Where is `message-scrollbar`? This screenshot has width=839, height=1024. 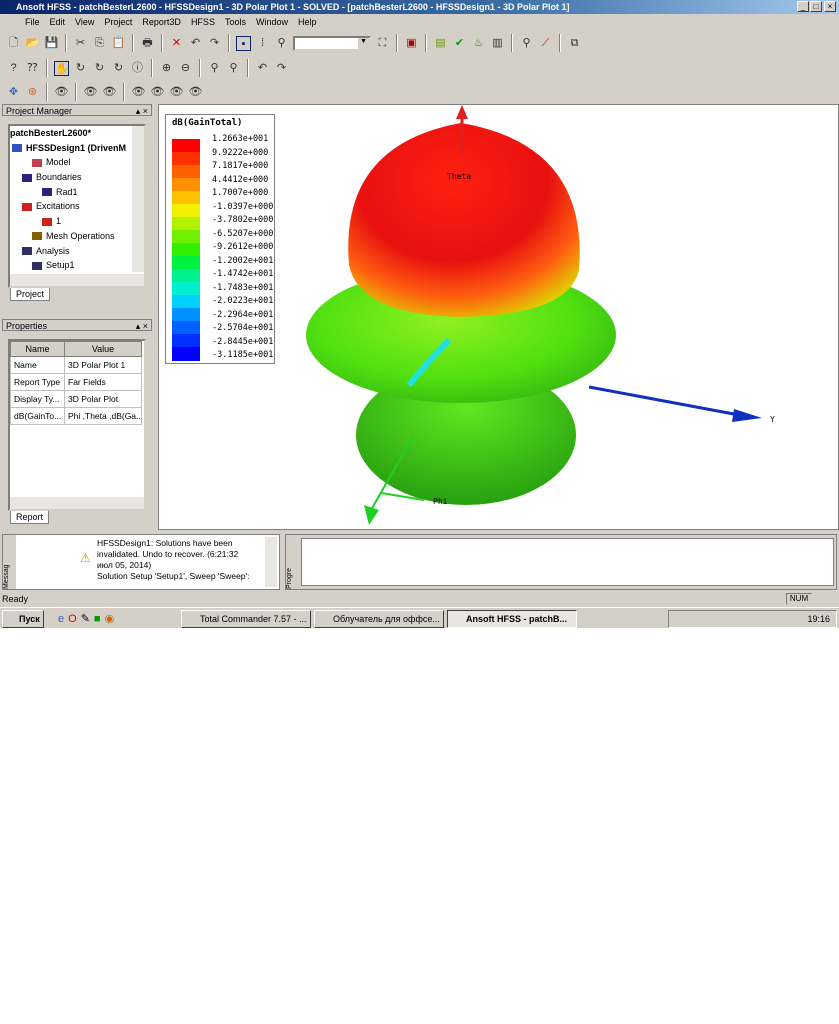 message-scrollbar is located at coordinates (271, 562).